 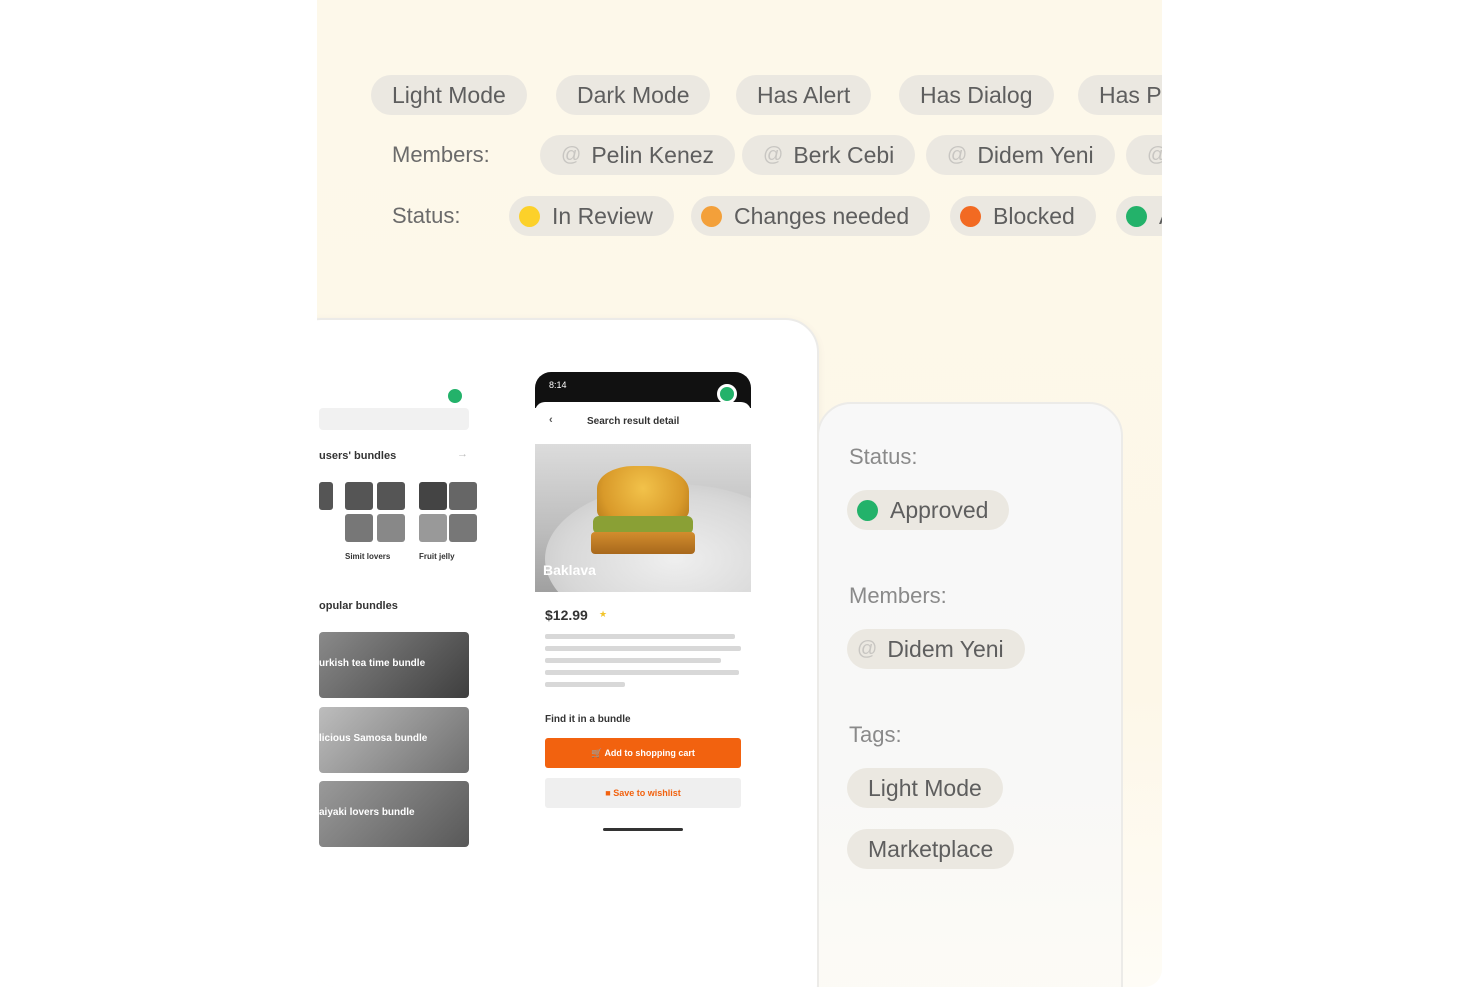 I want to click on bookmark-icon: ■, so click(x=609, y=793).